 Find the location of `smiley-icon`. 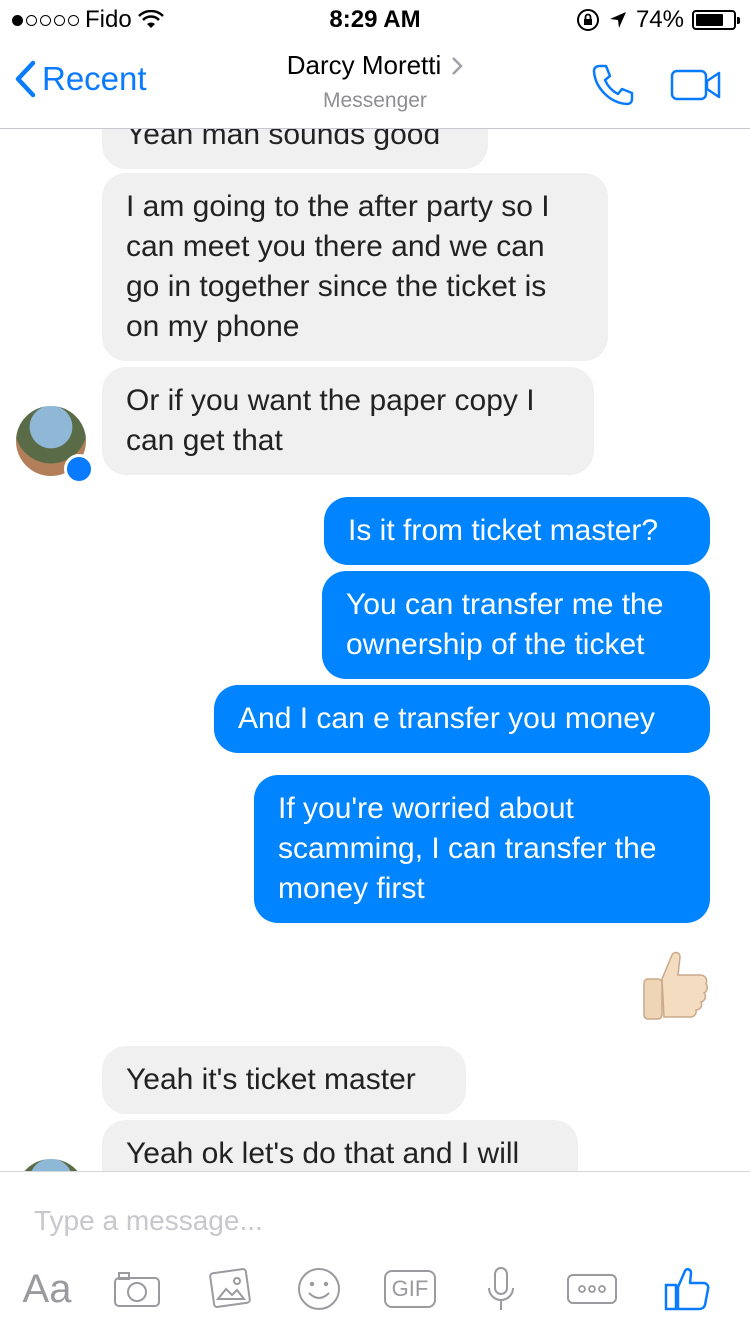

smiley-icon is located at coordinates (319, 1289).